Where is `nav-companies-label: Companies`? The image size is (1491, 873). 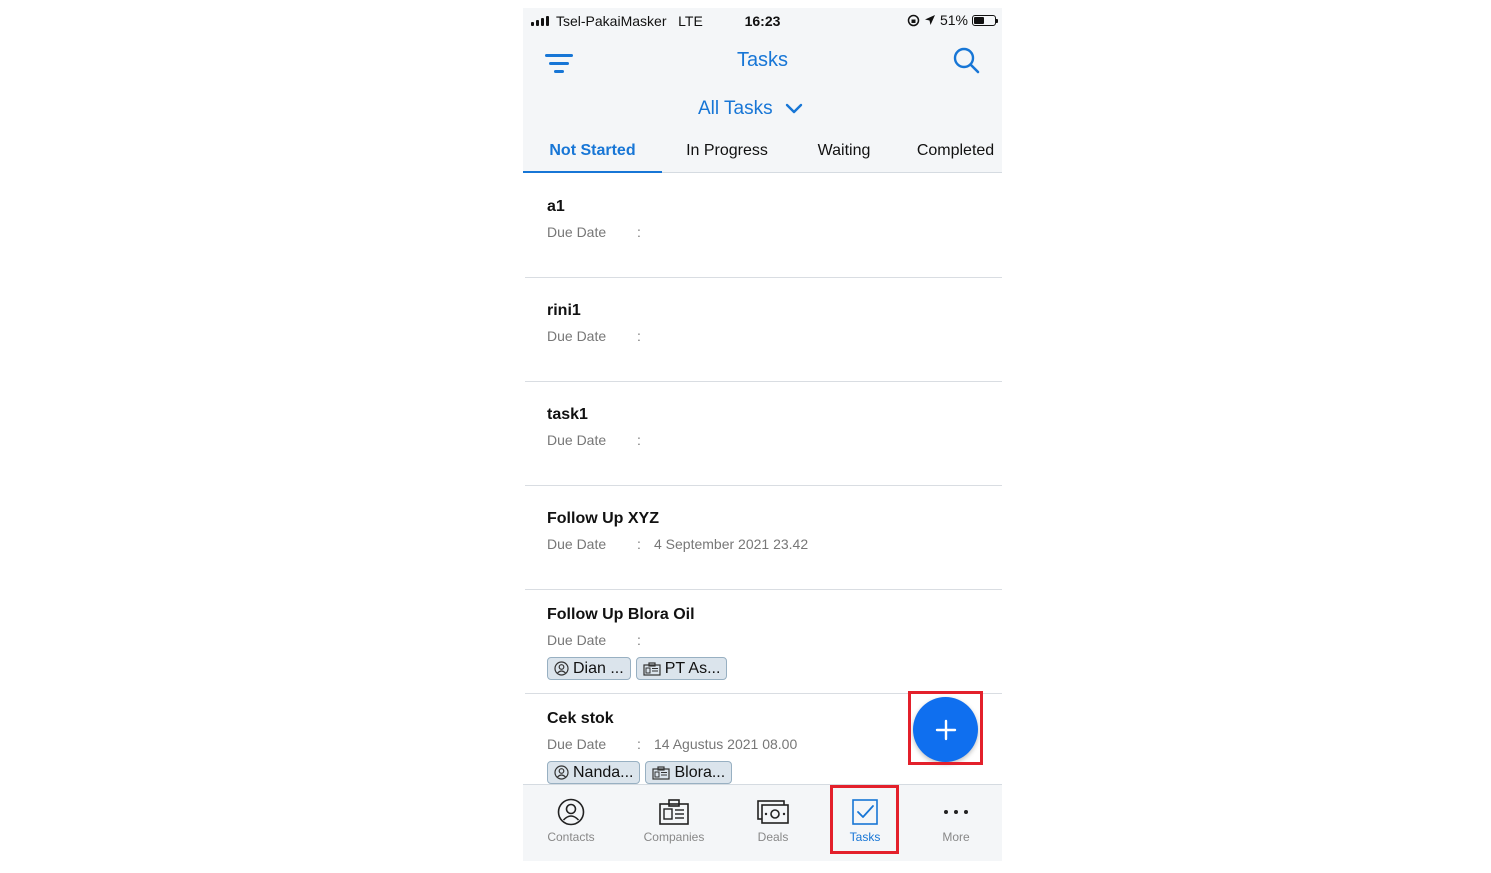 nav-companies-label: Companies is located at coordinates (674, 837).